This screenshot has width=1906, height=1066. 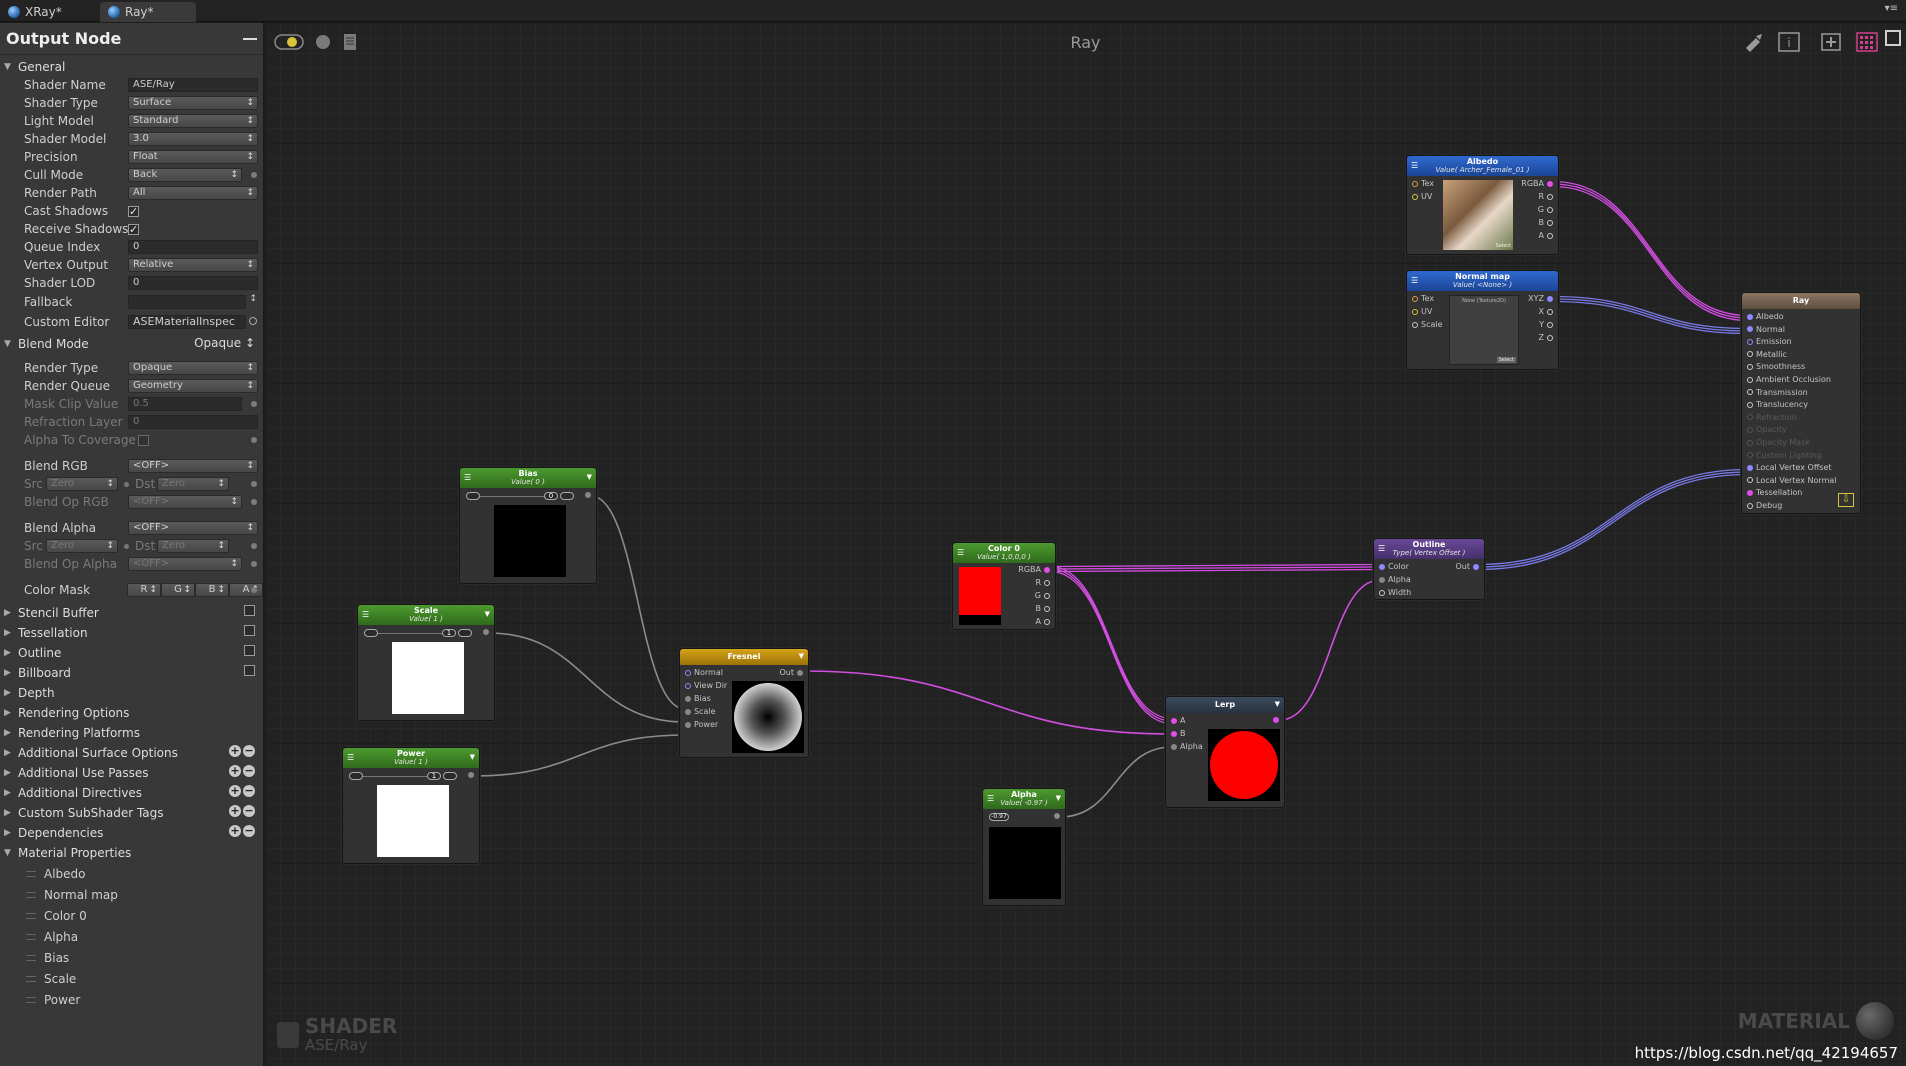 What do you see at coordinates (1765, 355) in the screenshot?
I see `input-port-metallic: Metallic` at bounding box center [1765, 355].